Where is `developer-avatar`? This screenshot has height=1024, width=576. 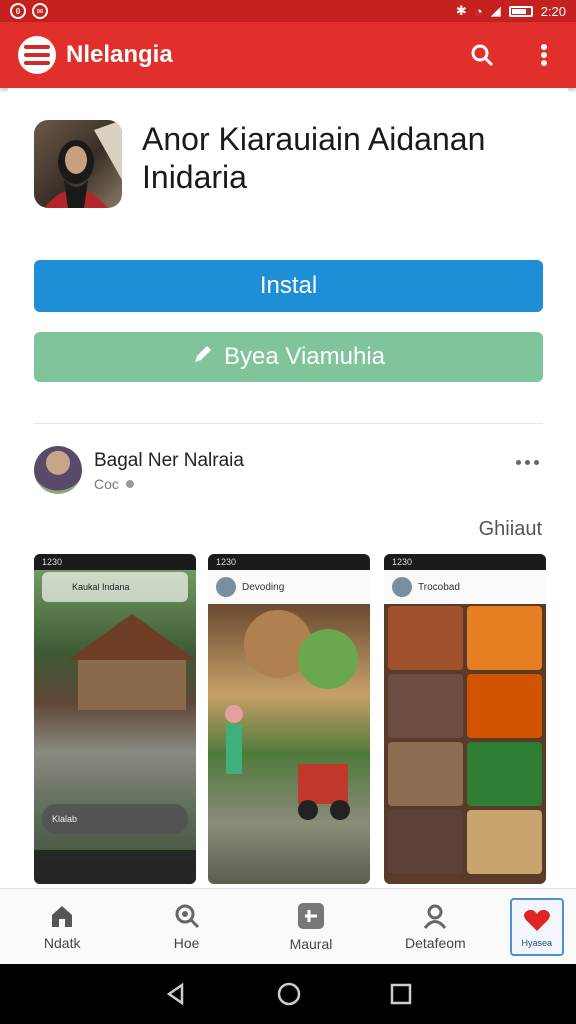
developer-avatar is located at coordinates (58, 470).